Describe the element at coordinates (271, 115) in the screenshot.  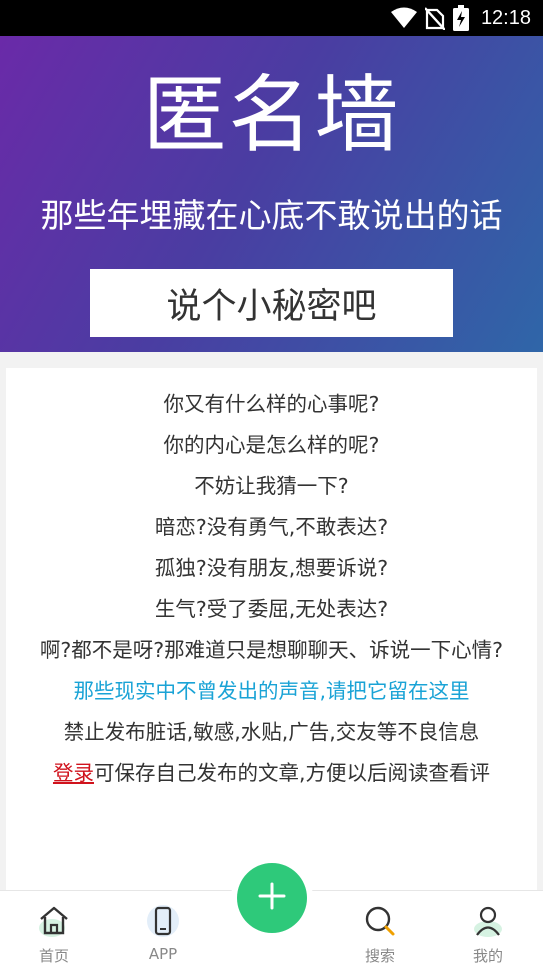
I see `page-title: 匿名墙` at that location.